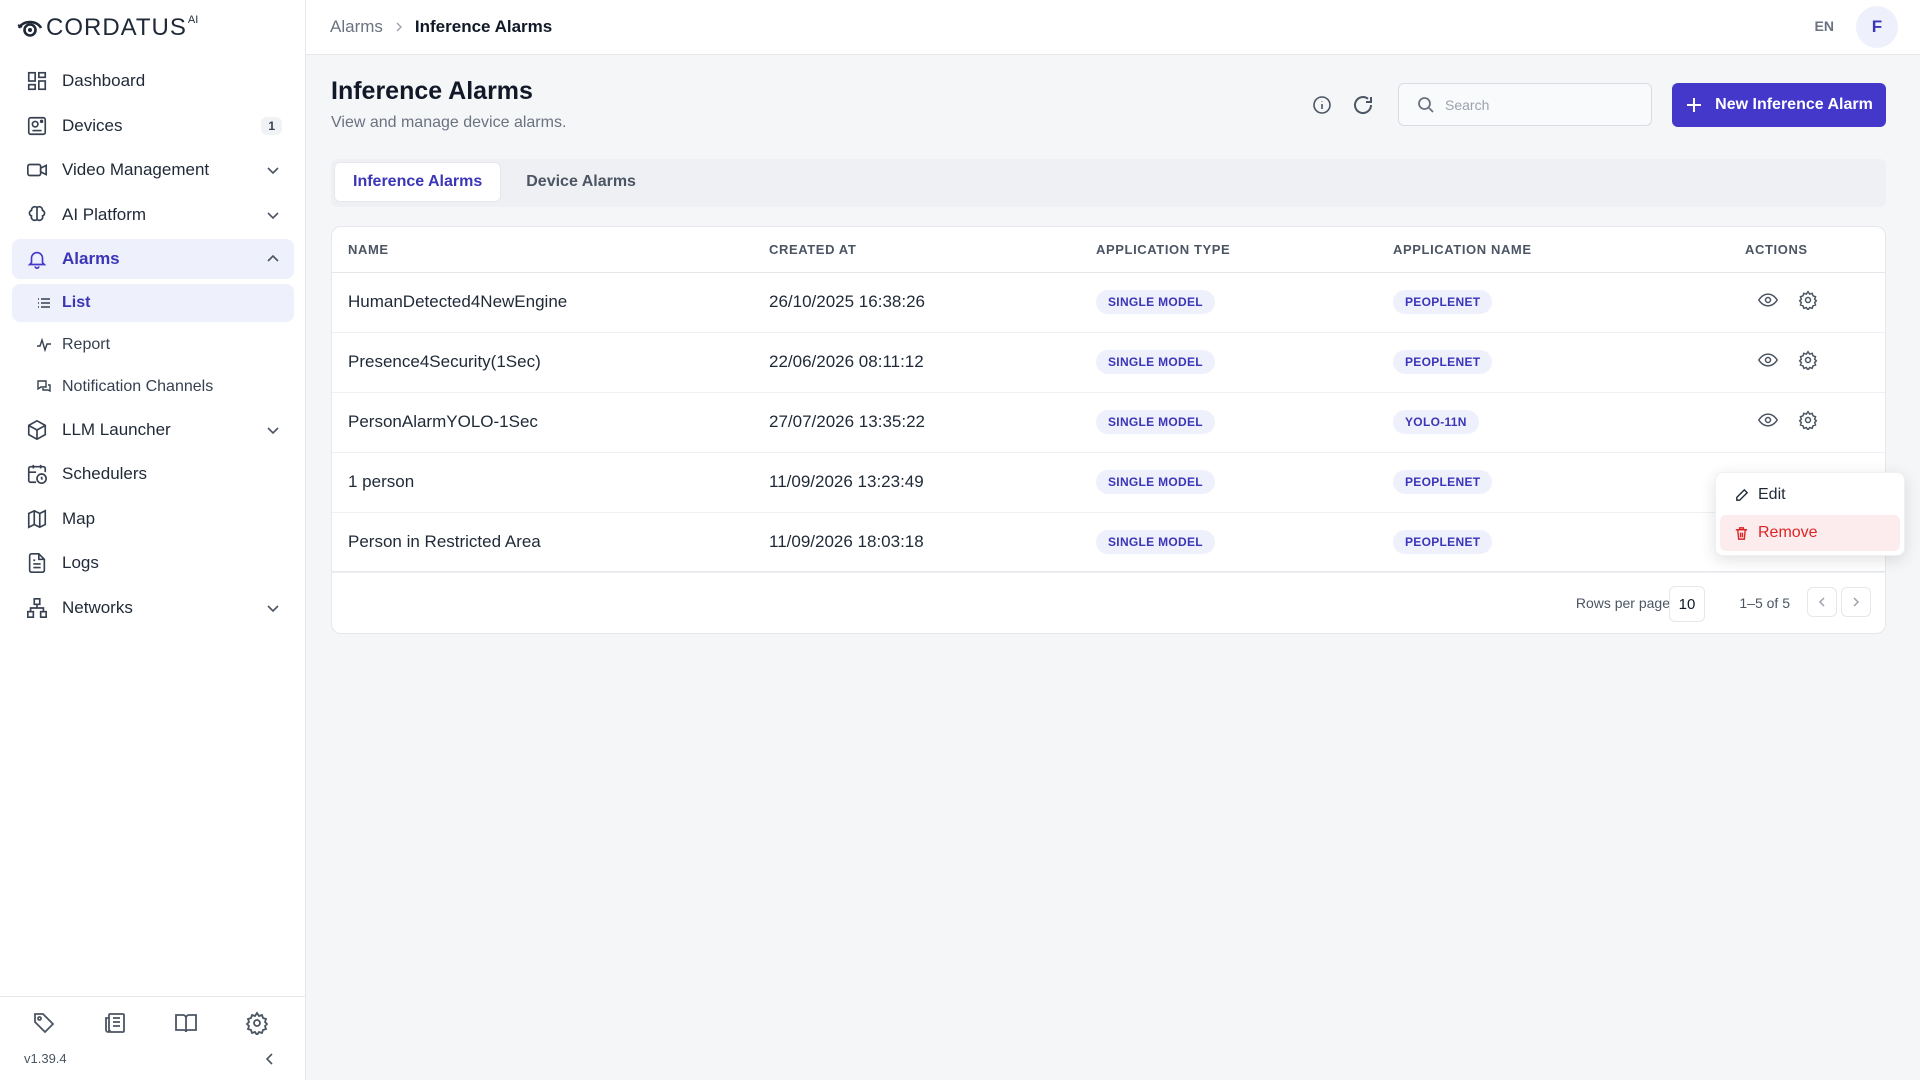 The image size is (1920, 1080). Describe the element at coordinates (550, 542) in the screenshot. I see `cell-name: Person in Restricted Area` at that location.